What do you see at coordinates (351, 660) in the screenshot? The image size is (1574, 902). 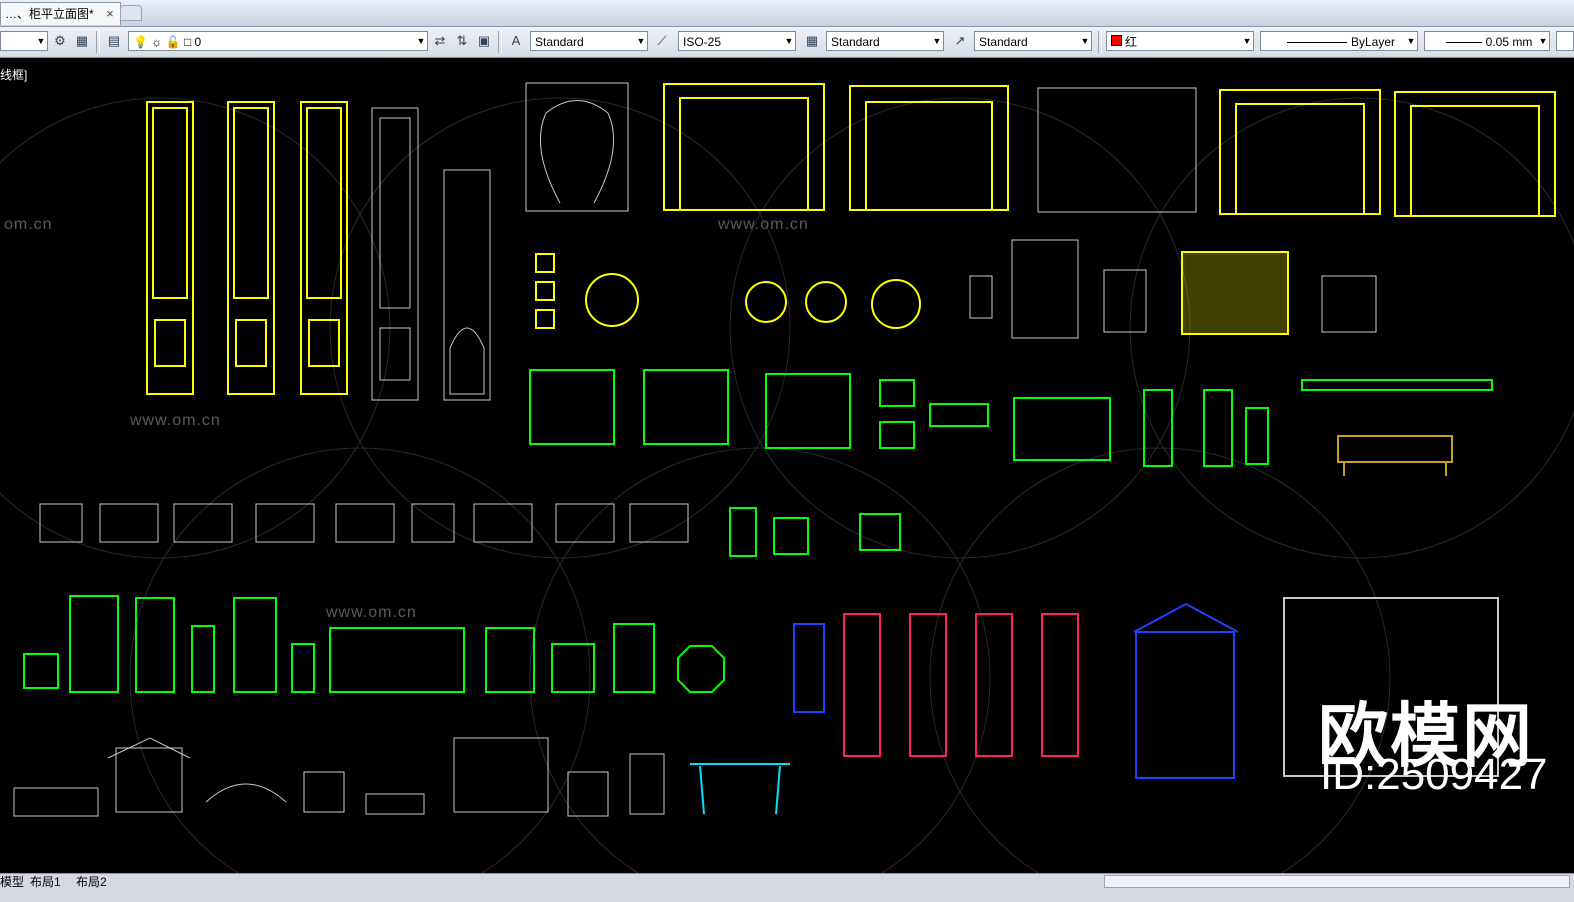 I see `grey-window-row` at bounding box center [351, 660].